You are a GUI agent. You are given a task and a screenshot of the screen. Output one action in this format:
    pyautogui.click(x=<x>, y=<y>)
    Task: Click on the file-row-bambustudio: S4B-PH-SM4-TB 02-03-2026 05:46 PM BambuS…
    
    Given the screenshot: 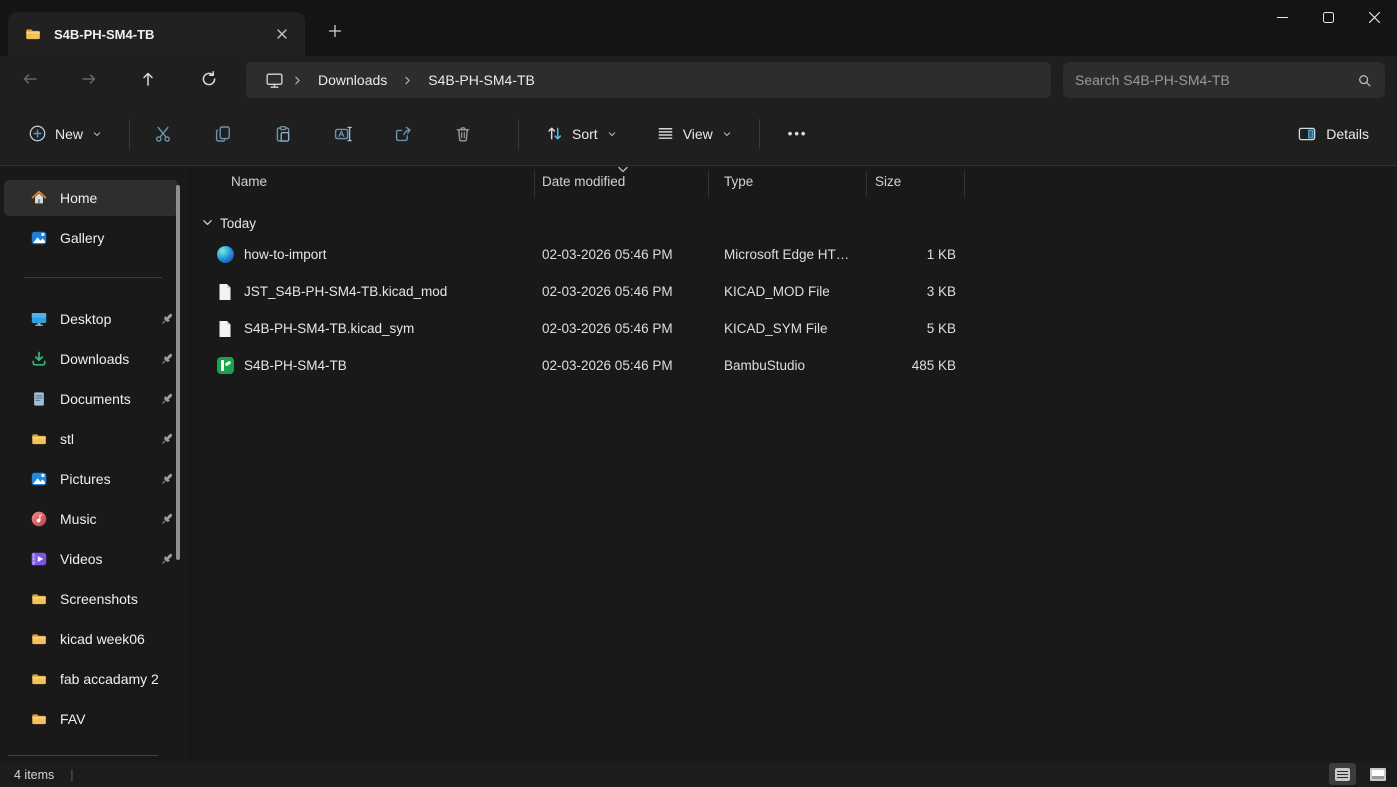 What is the action you would take?
    pyautogui.click(x=794, y=365)
    